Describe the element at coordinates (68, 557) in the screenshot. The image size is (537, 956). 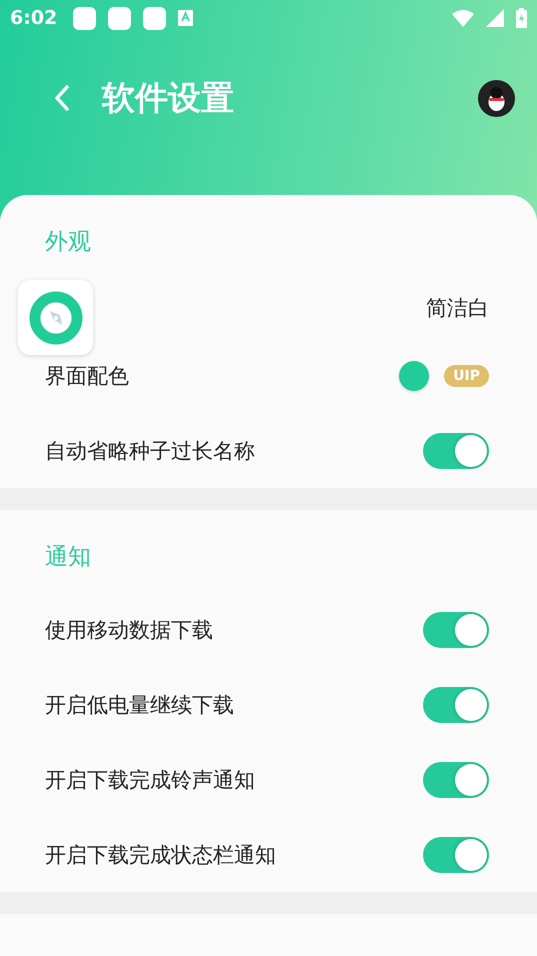
I see `section-title: 通知` at that location.